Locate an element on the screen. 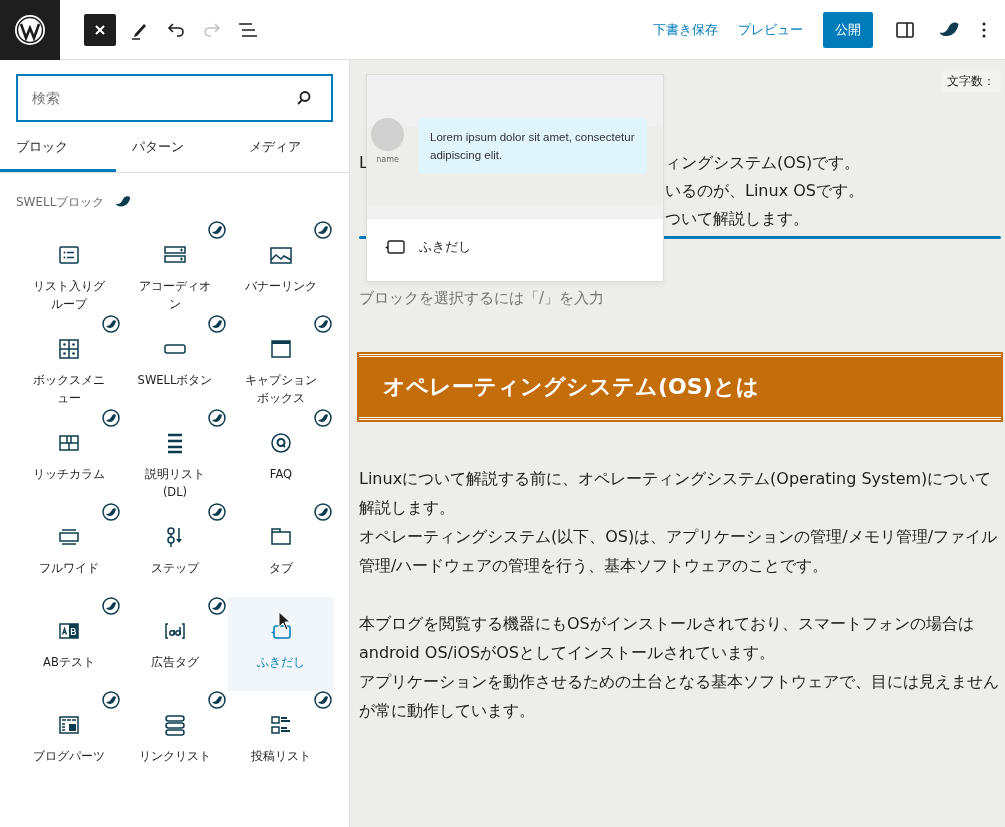  block-item: バナーリンク is located at coordinates (281, 268).